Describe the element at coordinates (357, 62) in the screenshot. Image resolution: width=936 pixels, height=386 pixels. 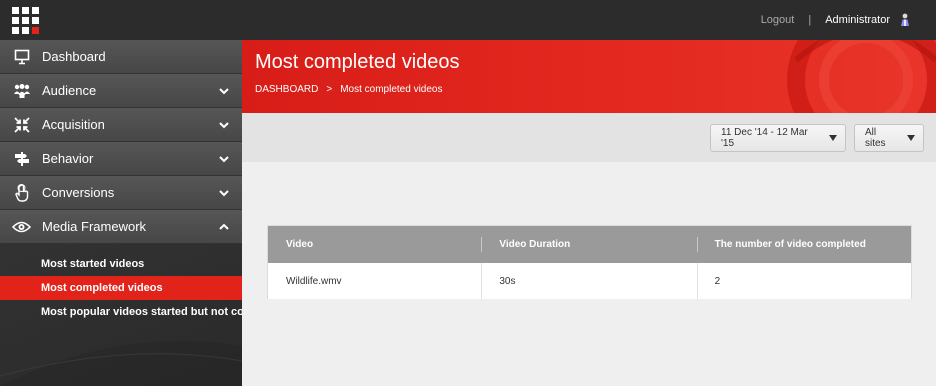
I see `page-title: Most completed videos` at that location.